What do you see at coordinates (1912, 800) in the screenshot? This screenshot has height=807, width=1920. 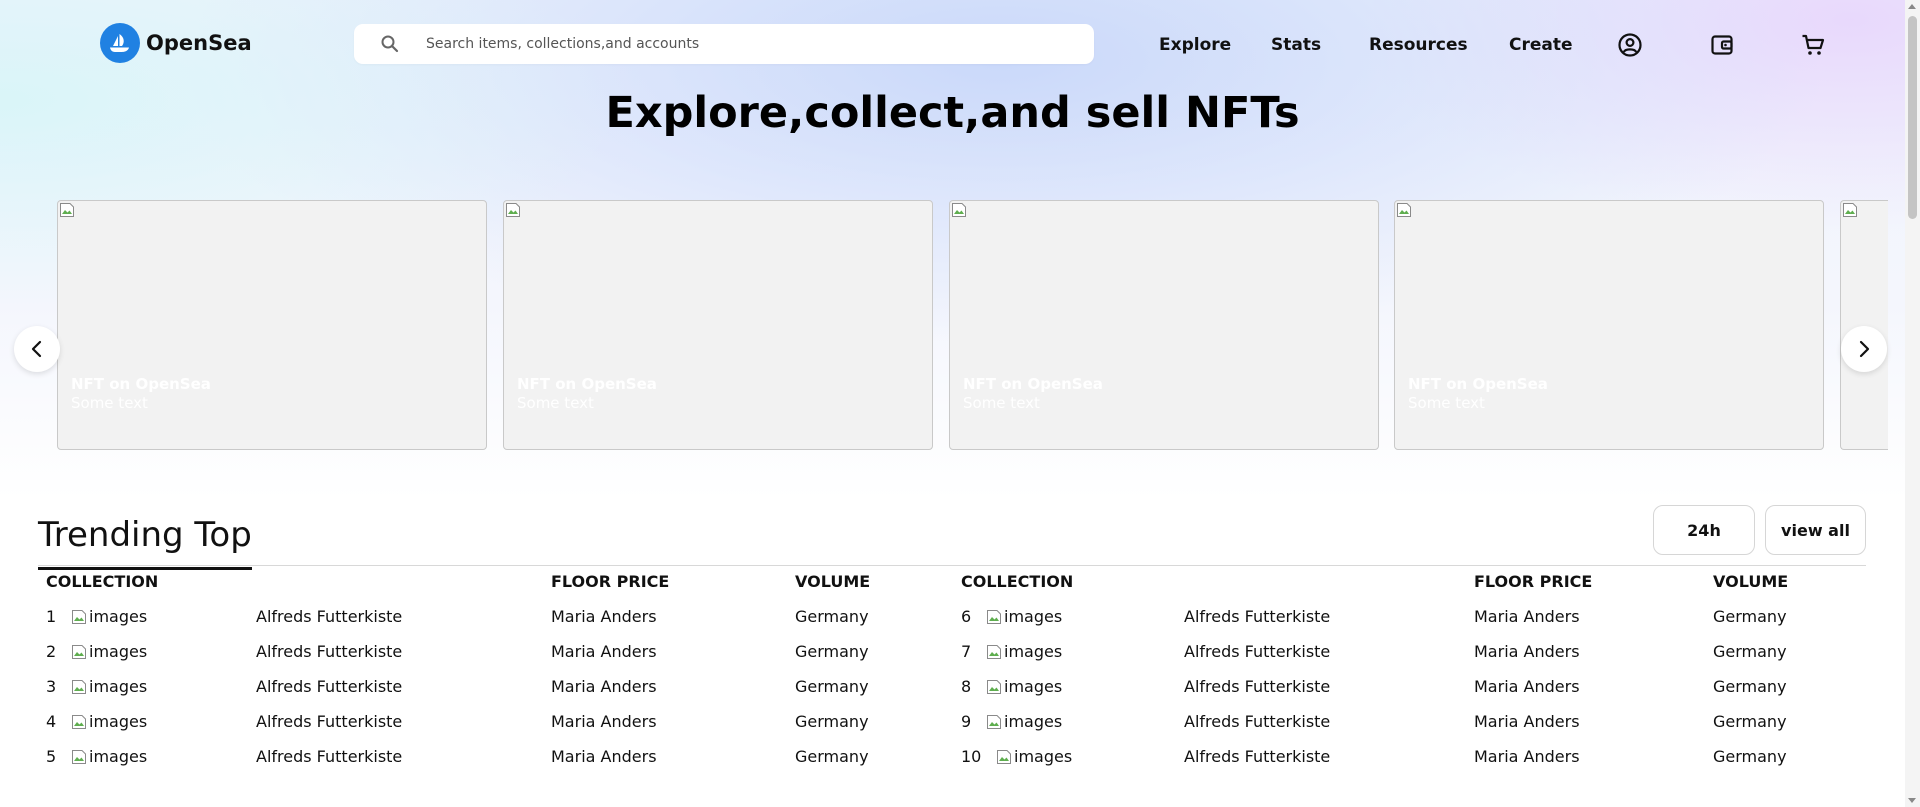 I see `scroll-down-arrow-icon` at bounding box center [1912, 800].